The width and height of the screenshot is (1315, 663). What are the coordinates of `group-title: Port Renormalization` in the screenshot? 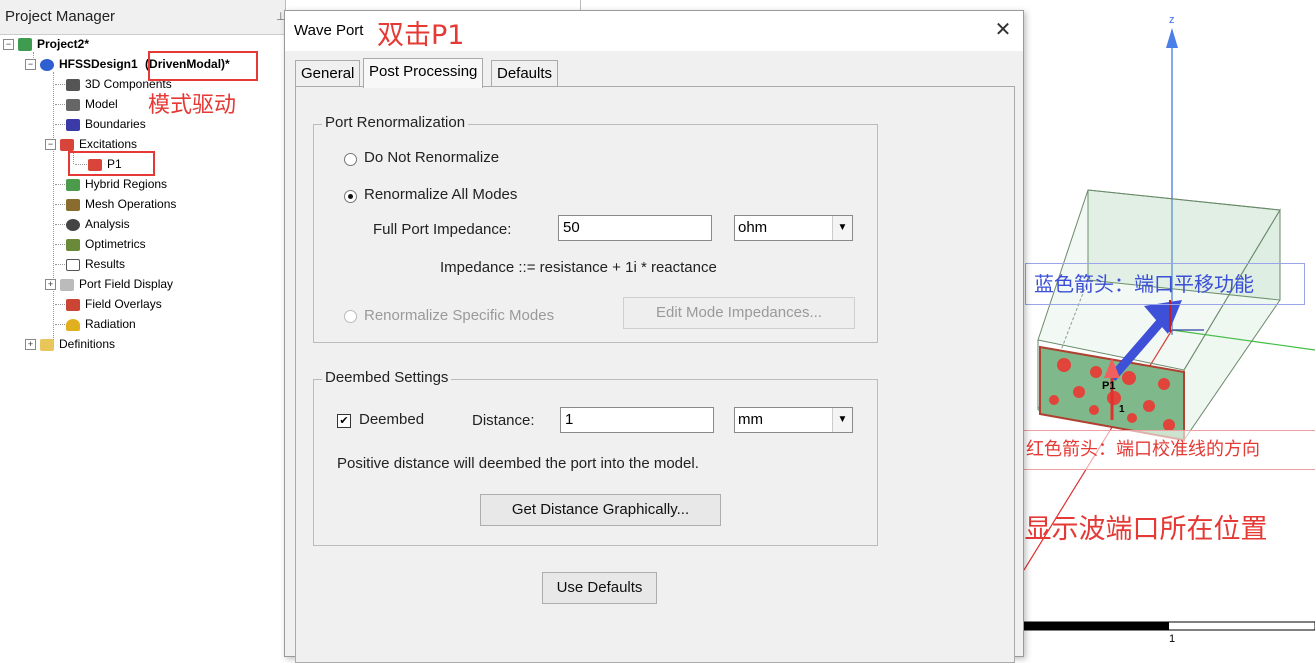 It's located at (395, 122).